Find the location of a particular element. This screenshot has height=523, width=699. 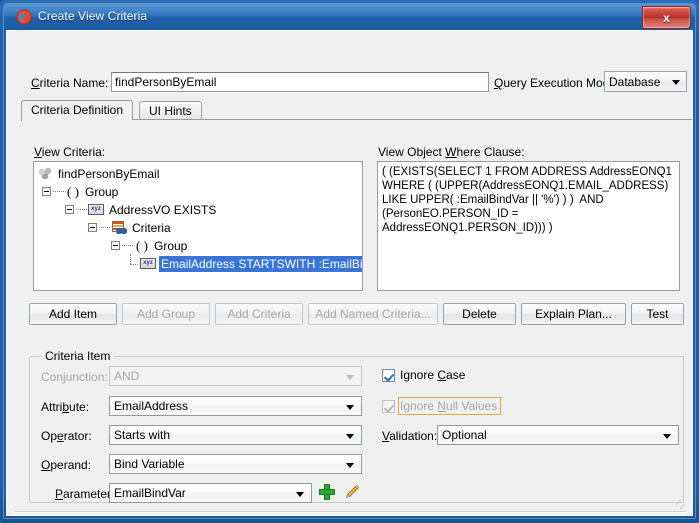

add-item-button: Add Item is located at coordinates (73, 314).